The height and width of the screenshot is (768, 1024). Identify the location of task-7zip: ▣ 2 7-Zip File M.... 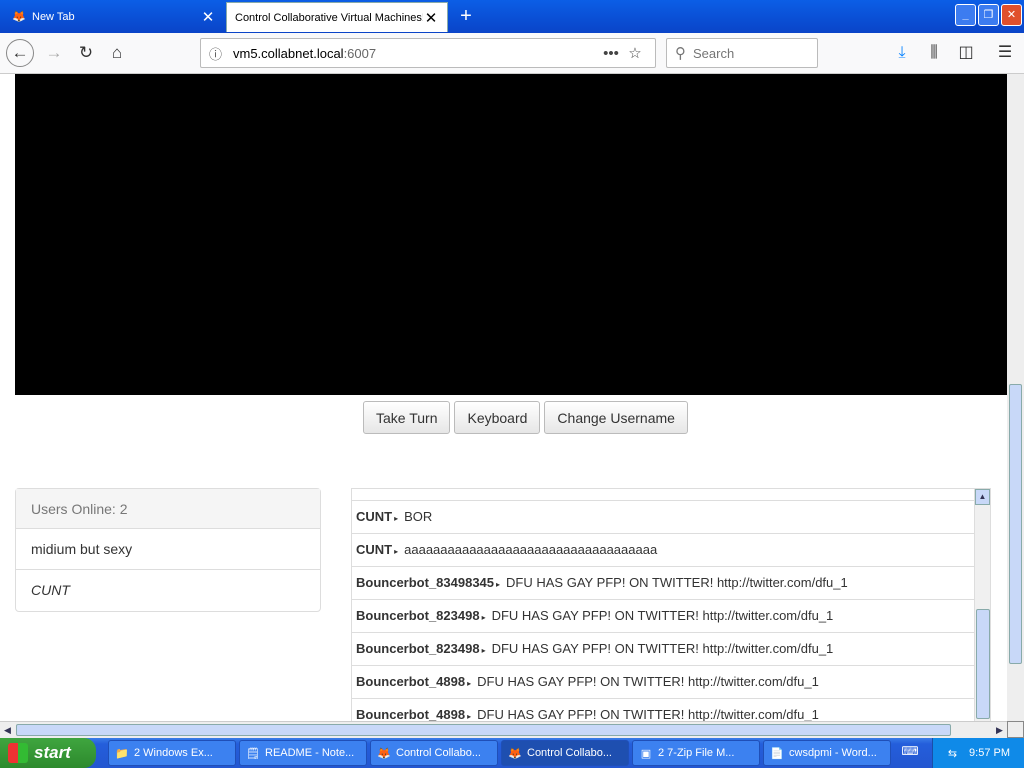
(696, 753).